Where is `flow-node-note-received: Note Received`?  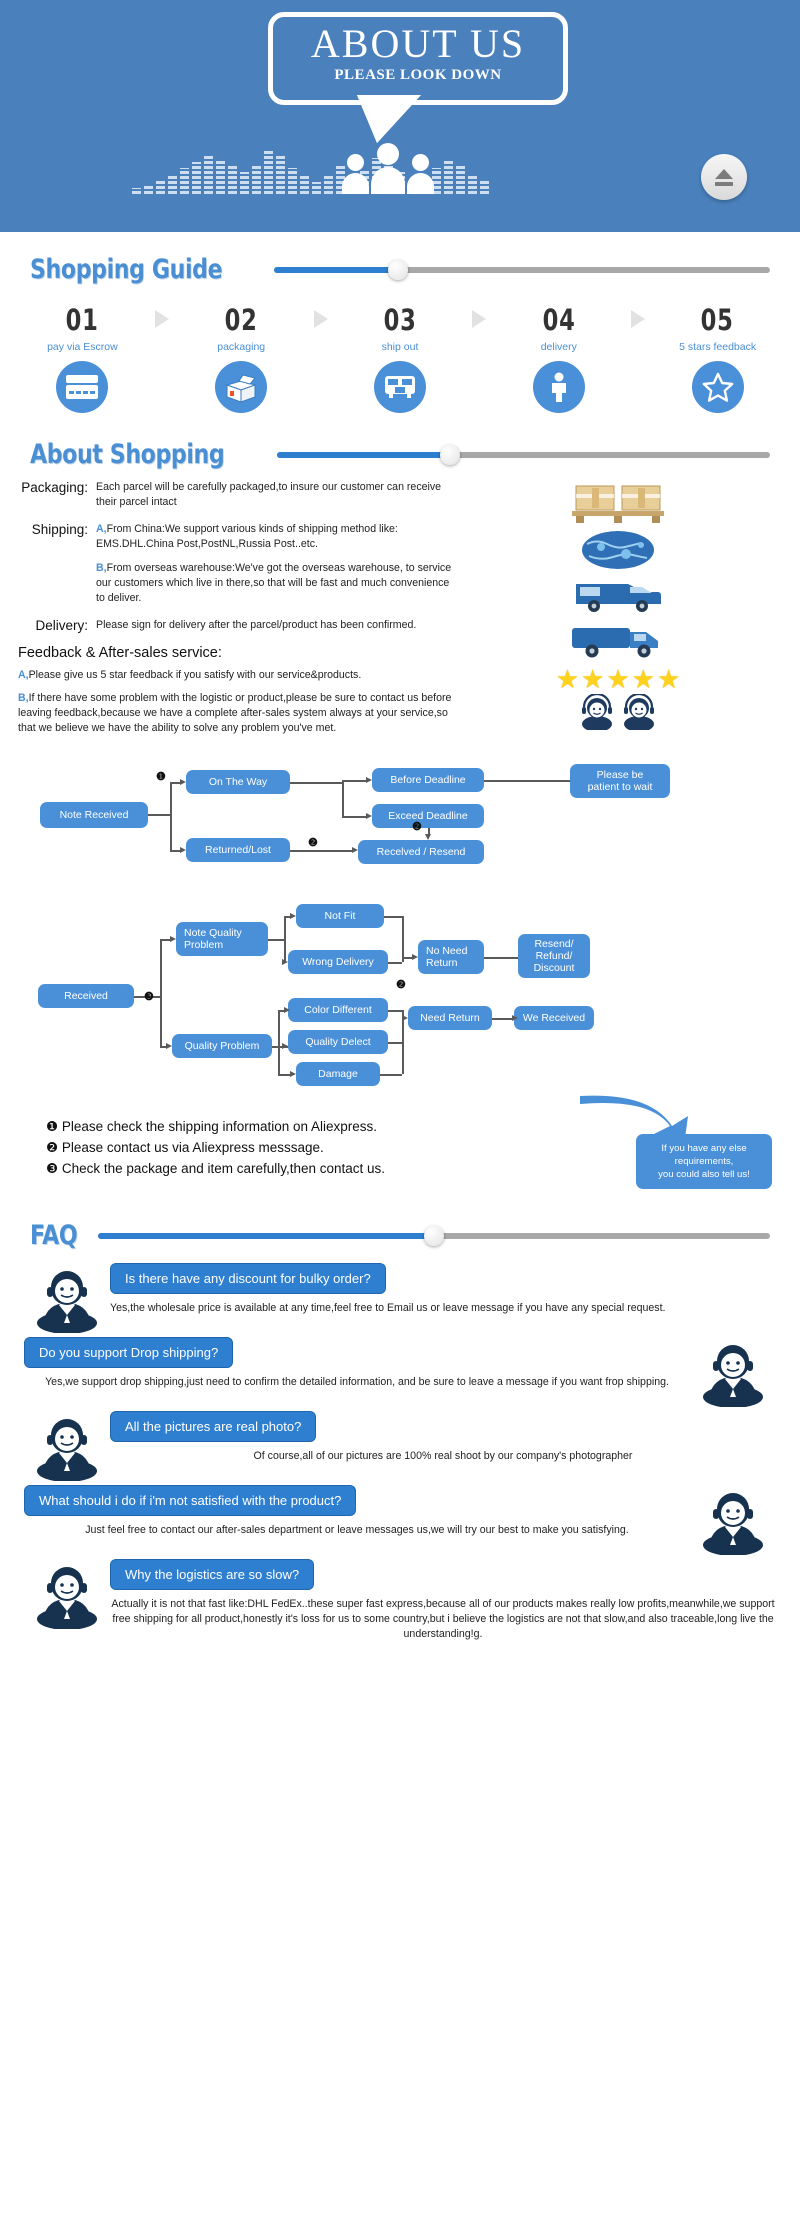
flow-node-note-received: Note Received is located at coordinates (94, 815).